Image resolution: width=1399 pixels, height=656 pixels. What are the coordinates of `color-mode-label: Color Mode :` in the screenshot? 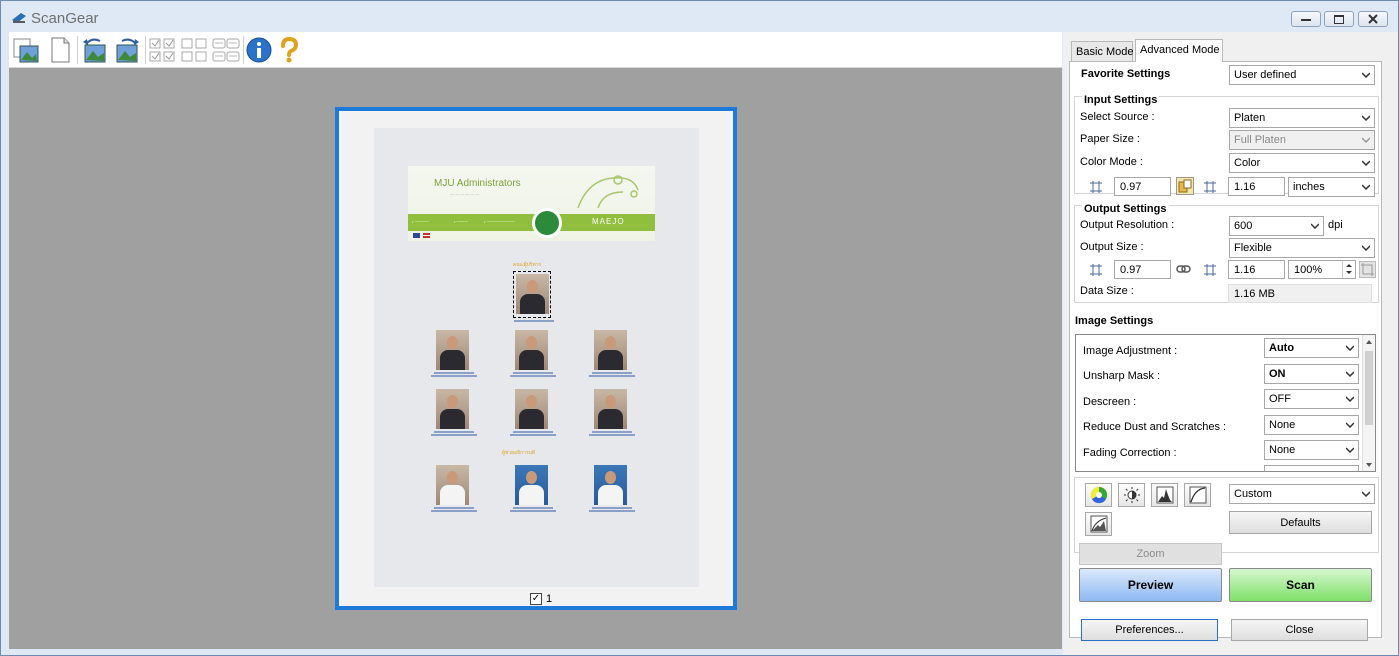 It's located at (1111, 162).